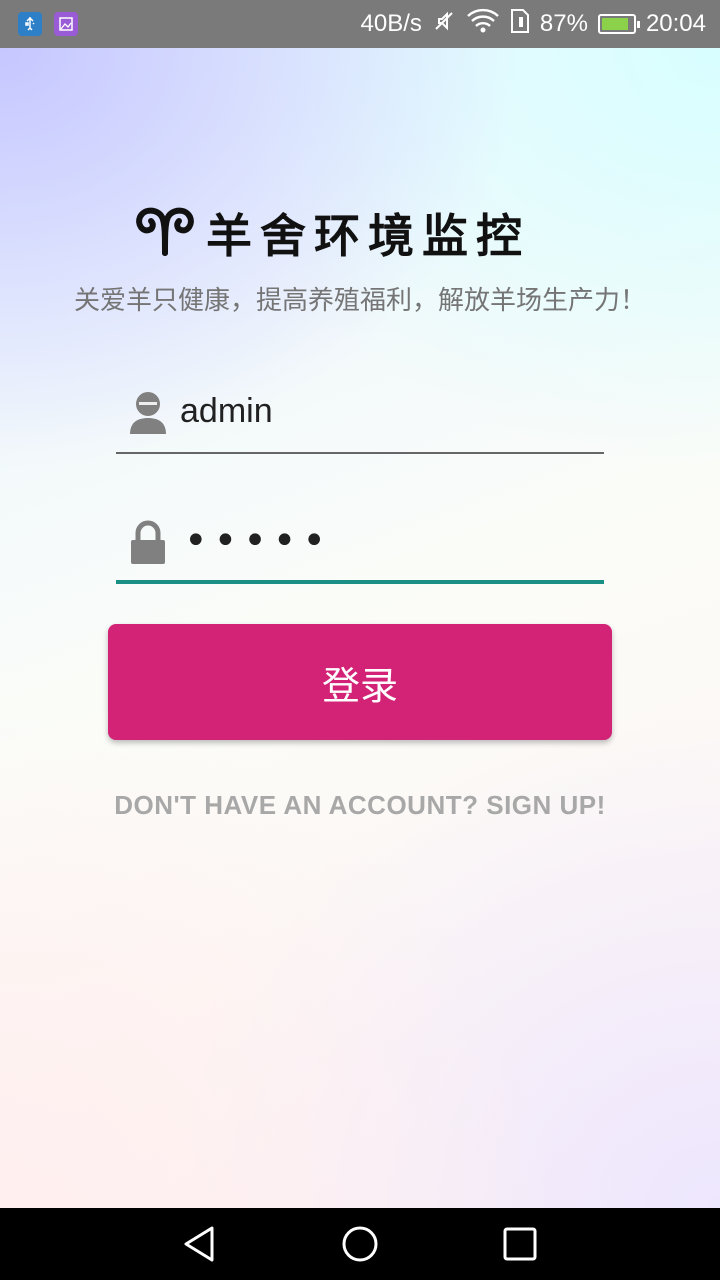 The width and height of the screenshot is (720, 1280). I want to click on sim-icon, so click(520, 24).